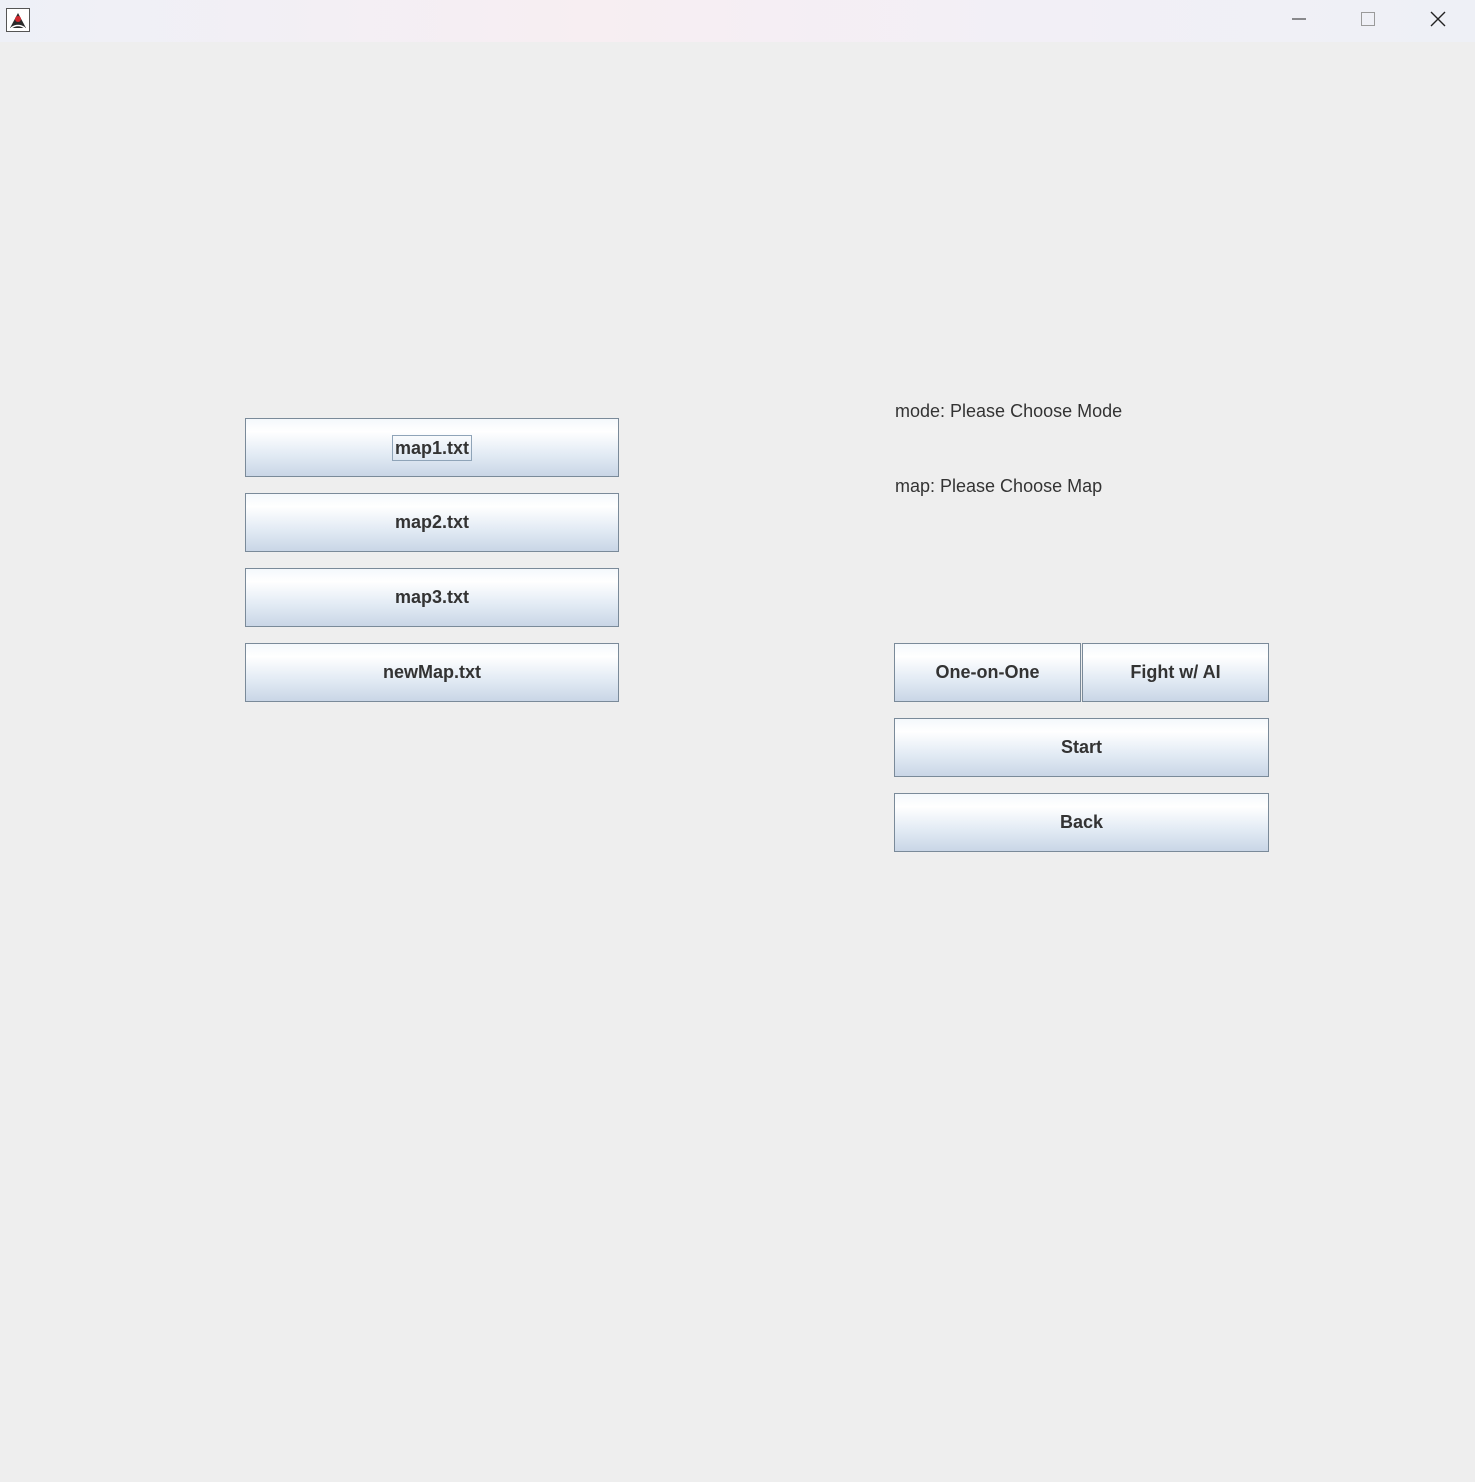  Describe the element at coordinates (999, 486) in the screenshot. I see `map-status-label: map: Please Choose Map` at that location.